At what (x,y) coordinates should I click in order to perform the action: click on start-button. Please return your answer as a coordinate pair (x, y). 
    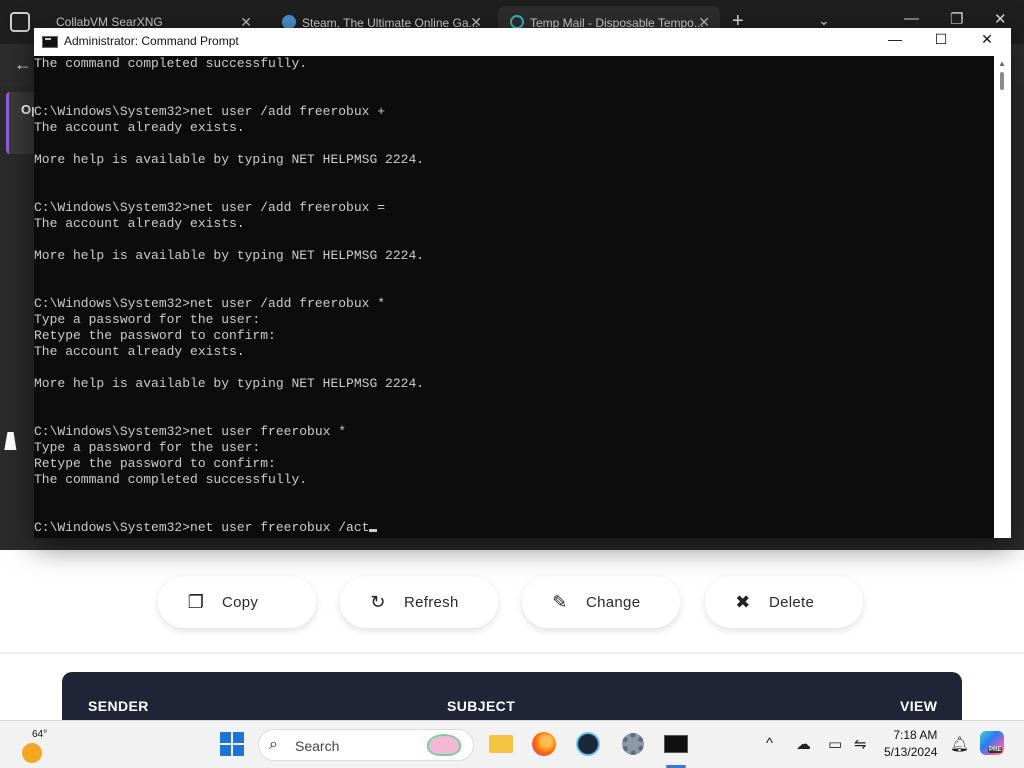
    Looking at the image, I should click on (232, 744).